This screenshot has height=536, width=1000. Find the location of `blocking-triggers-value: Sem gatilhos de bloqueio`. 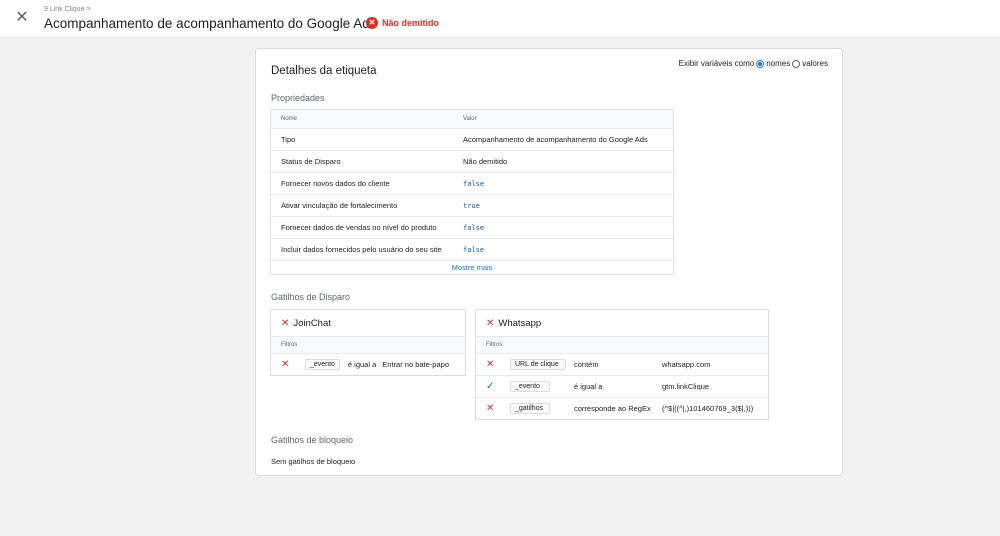

blocking-triggers-value: Sem gatilhos de bloqueio is located at coordinates (313, 461).